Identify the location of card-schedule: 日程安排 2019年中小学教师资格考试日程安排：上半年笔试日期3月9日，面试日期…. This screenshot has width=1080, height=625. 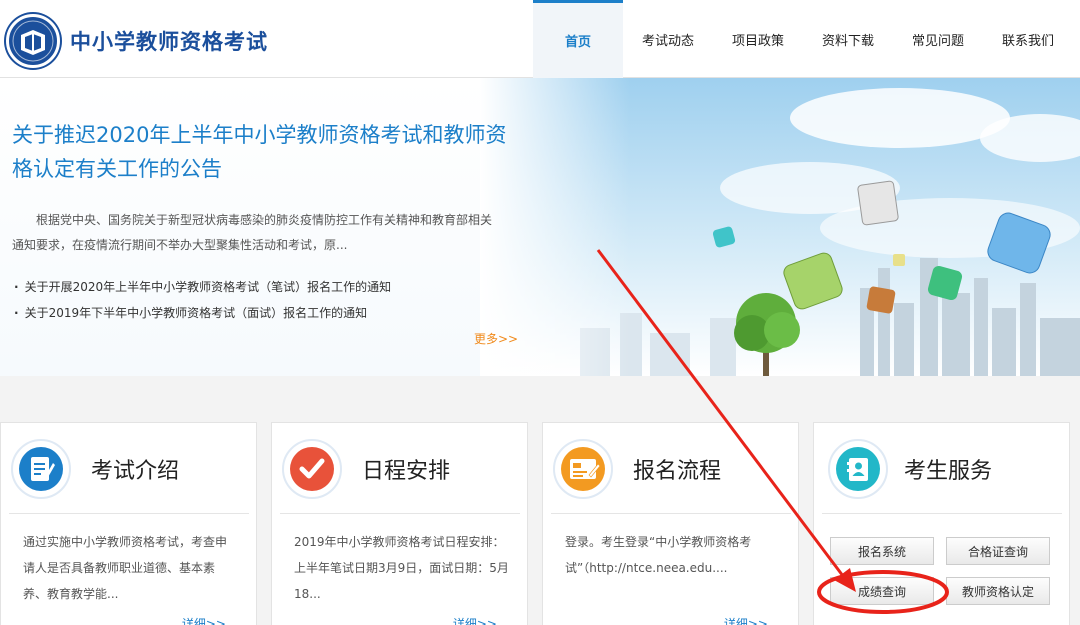
(399, 523).